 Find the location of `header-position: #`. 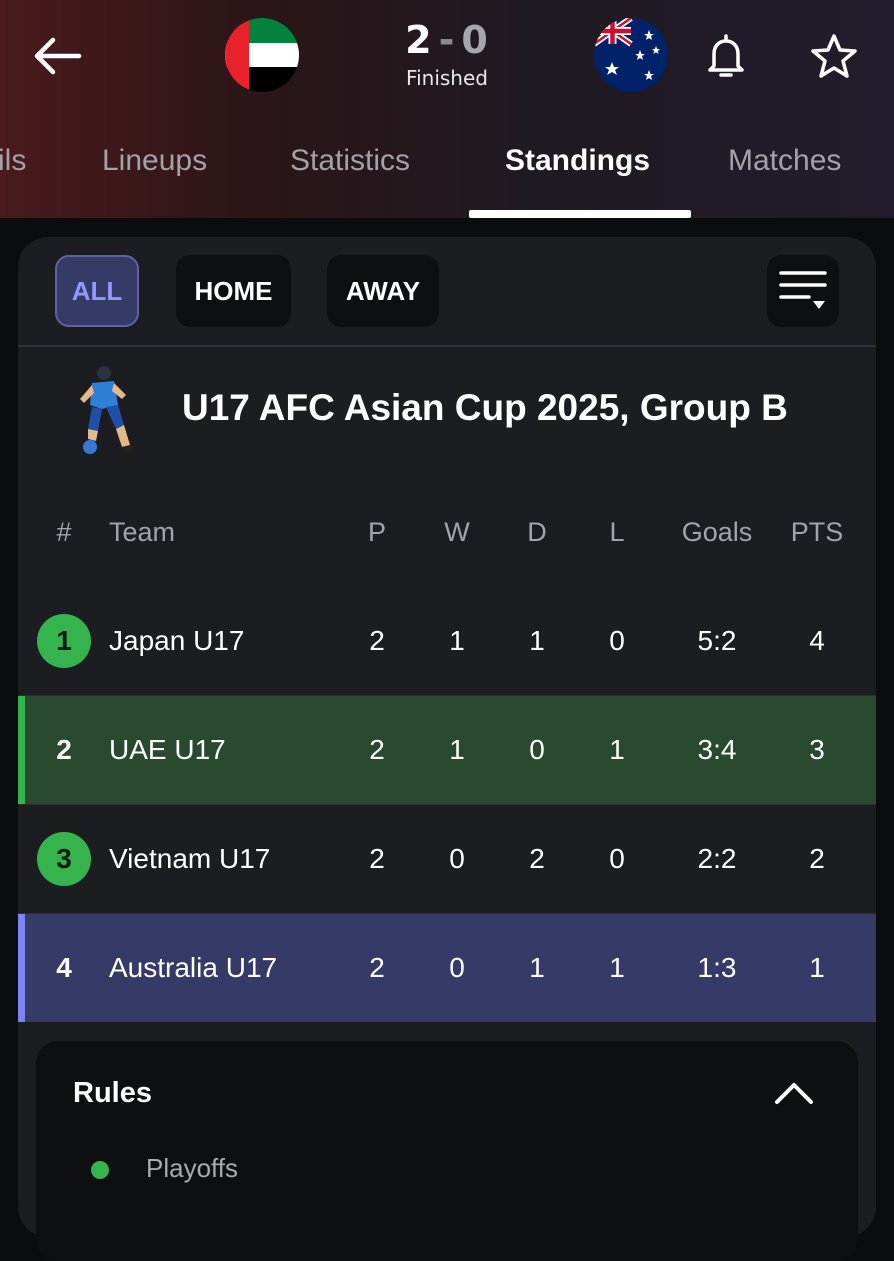

header-position: # is located at coordinates (64, 531).